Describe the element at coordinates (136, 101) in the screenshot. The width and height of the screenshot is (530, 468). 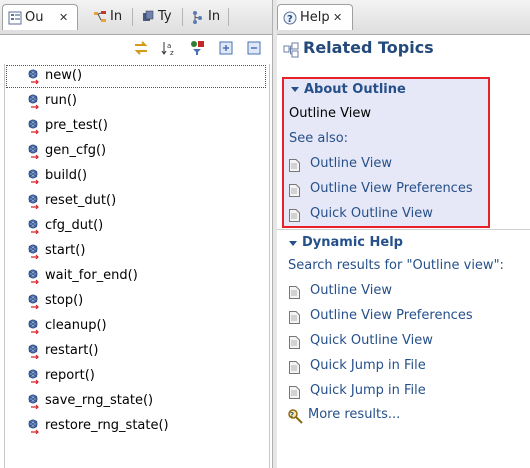
I see `outline-item: run()` at that location.